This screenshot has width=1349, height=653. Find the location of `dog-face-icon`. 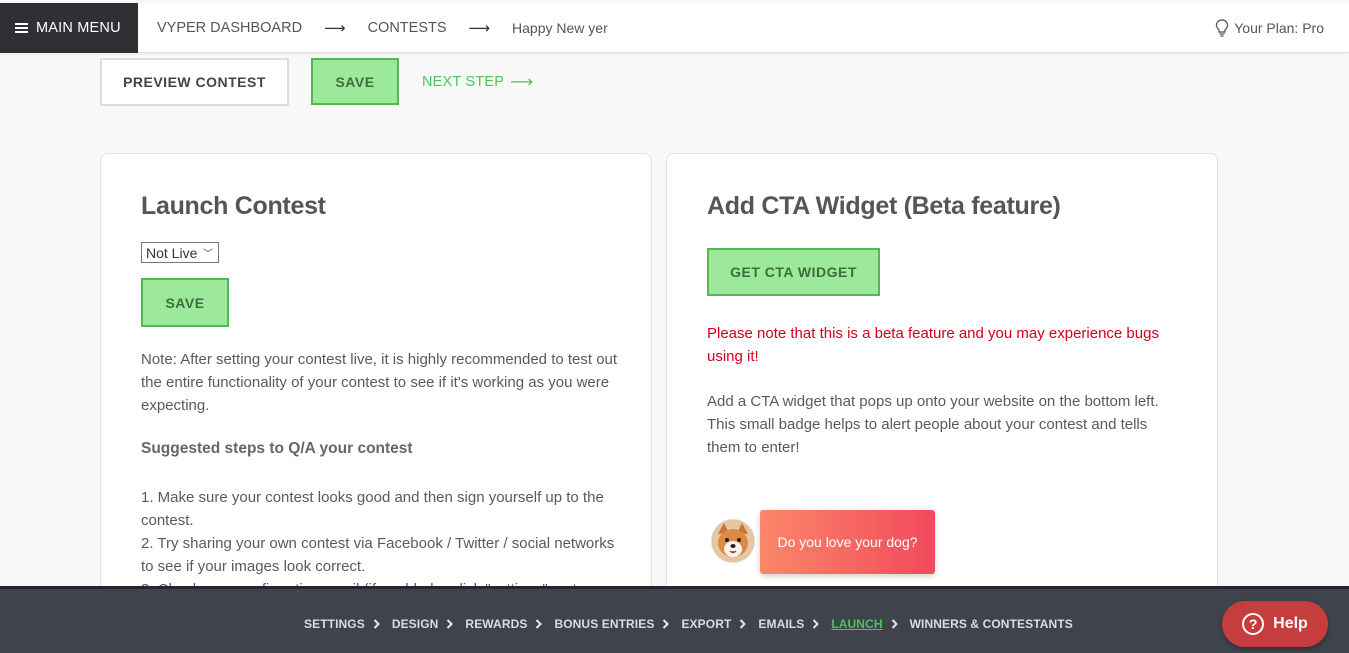

dog-face-icon is located at coordinates (733, 541).